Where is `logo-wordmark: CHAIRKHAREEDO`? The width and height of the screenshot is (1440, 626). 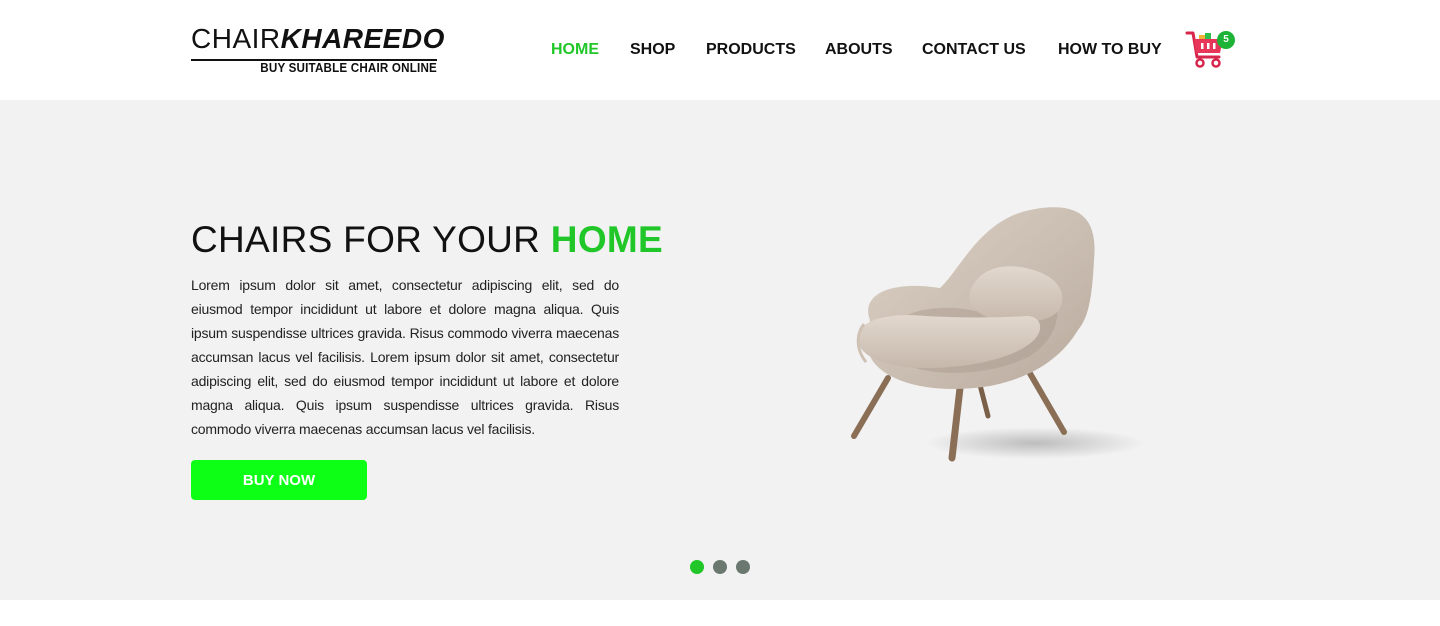 logo-wordmark: CHAIRKHAREEDO is located at coordinates (317, 39).